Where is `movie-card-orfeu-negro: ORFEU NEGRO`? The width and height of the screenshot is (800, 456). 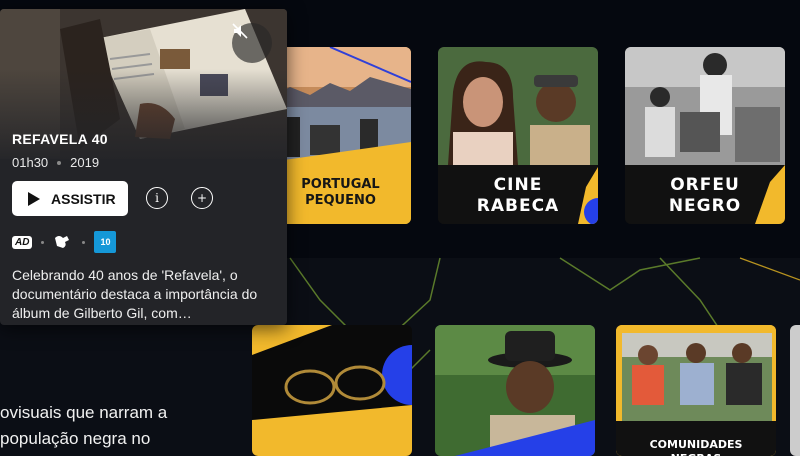 movie-card-orfeu-negro: ORFEU NEGRO is located at coordinates (705, 135).